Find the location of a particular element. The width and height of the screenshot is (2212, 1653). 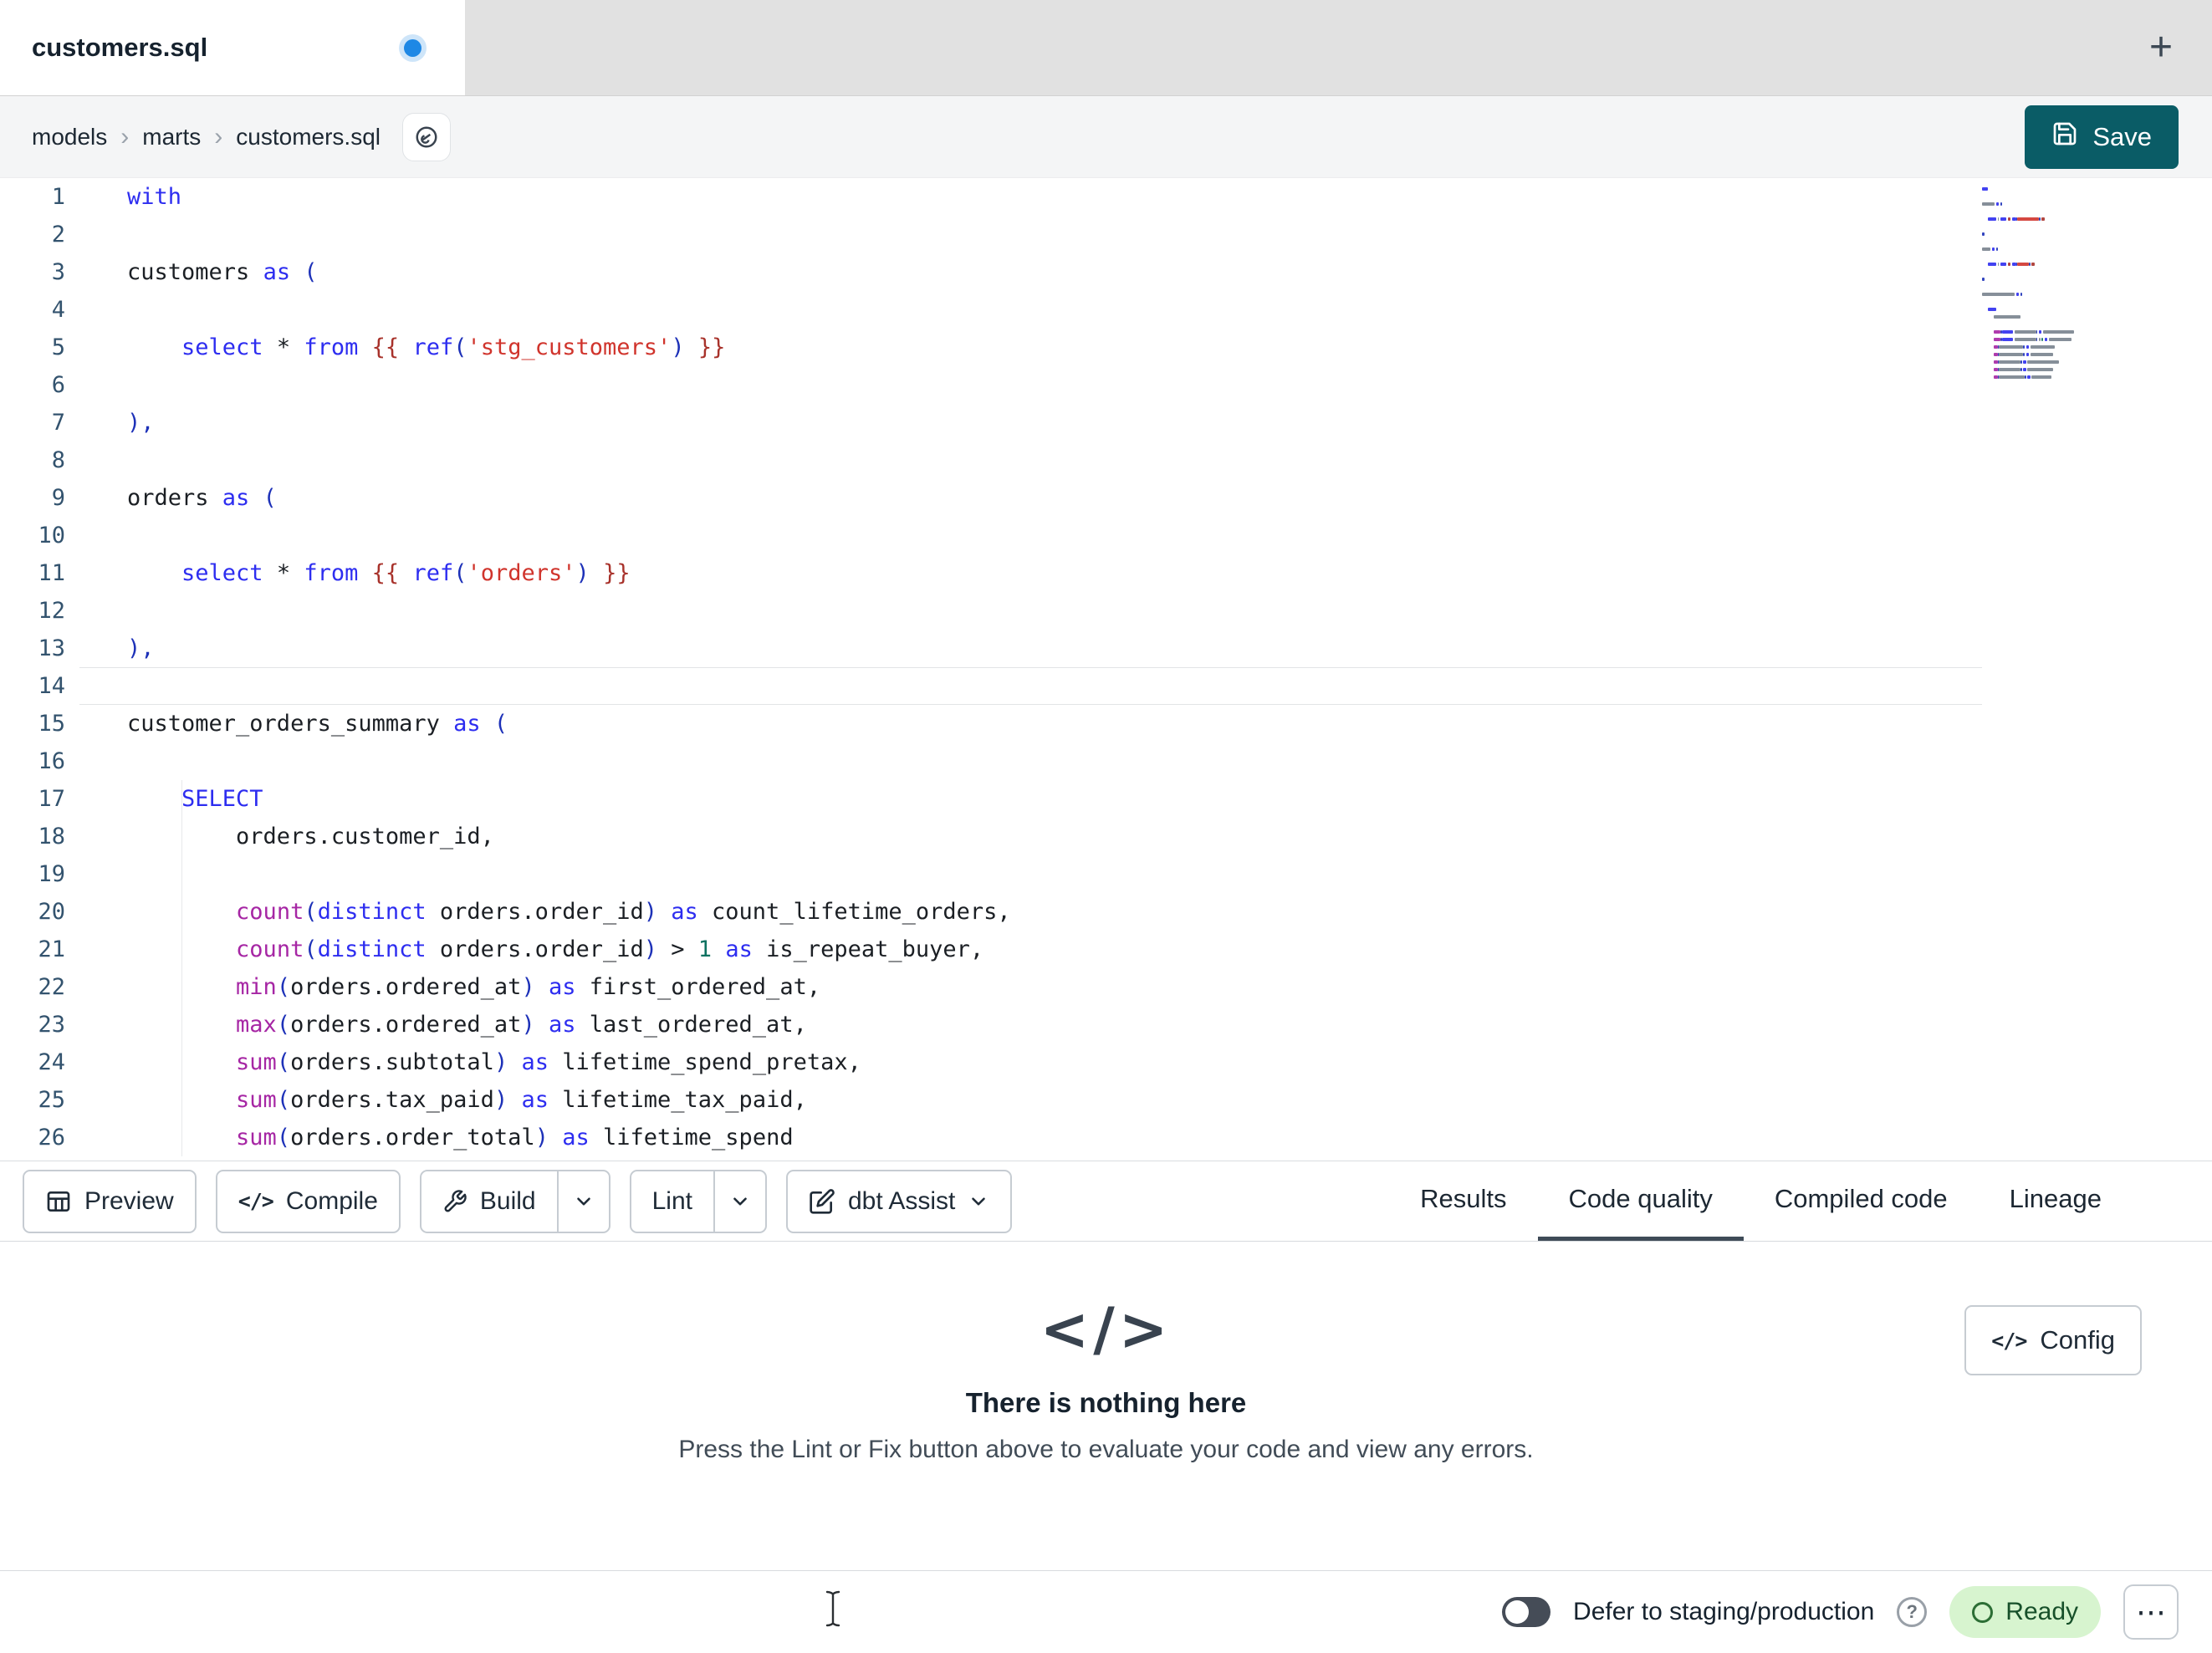

code-line-2: 2 is located at coordinates (1106, 234).